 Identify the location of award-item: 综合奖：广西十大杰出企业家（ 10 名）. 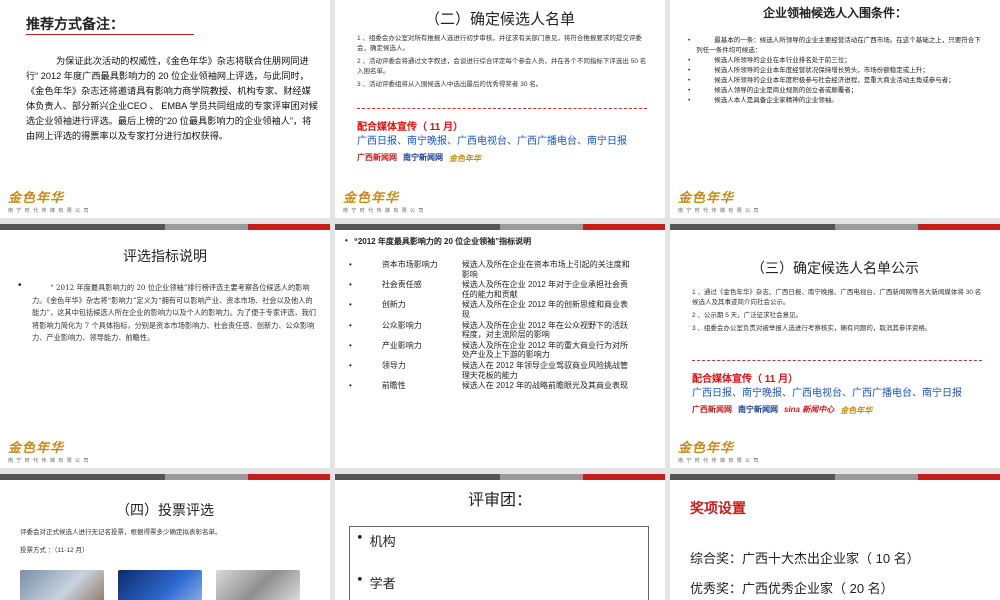
(805, 558).